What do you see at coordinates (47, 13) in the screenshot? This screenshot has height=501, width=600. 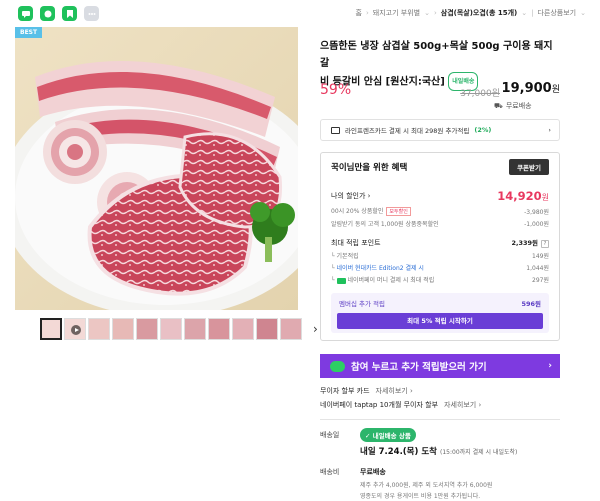 I see `message-icon` at bounding box center [47, 13].